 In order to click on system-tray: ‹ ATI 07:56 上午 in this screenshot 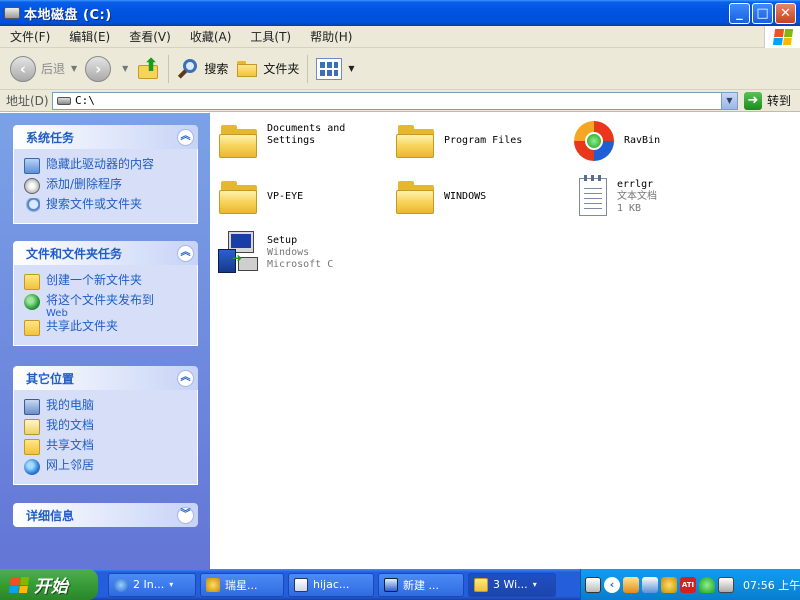, I will do `click(690, 584)`.